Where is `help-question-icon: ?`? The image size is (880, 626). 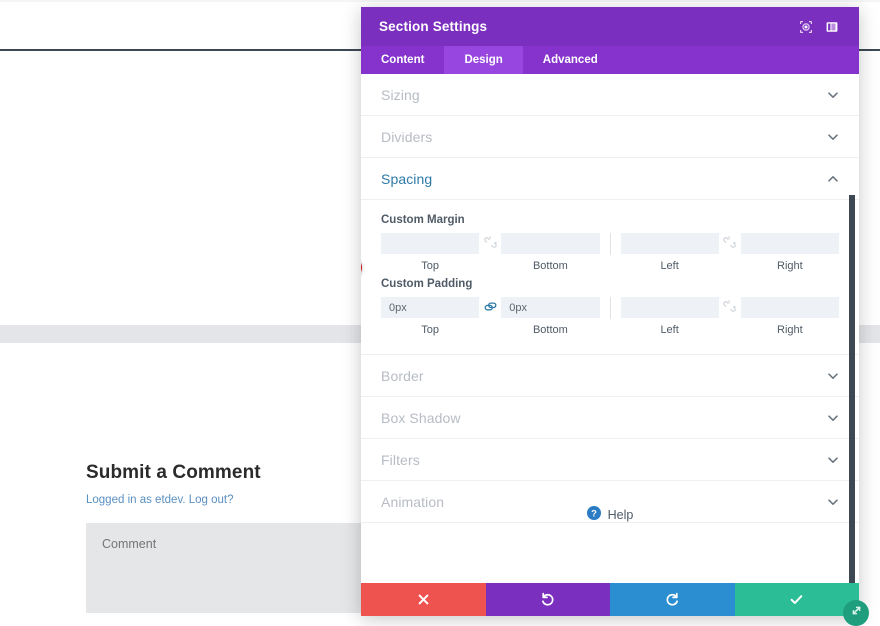 help-question-icon: ? is located at coordinates (593, 515).